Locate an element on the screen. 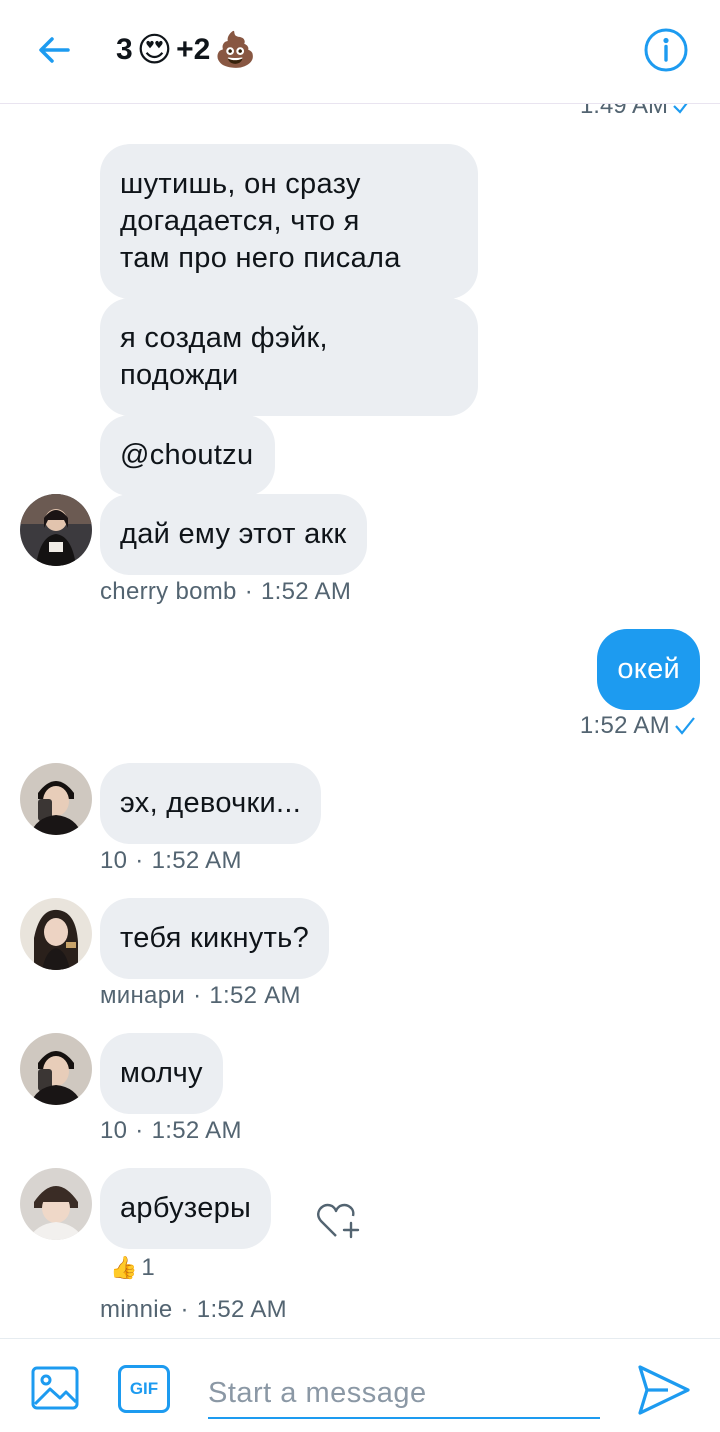 The height and width of the screenshot is (1432, 720). message-meta: 1:52 AM is located at coordinates (638, 726).